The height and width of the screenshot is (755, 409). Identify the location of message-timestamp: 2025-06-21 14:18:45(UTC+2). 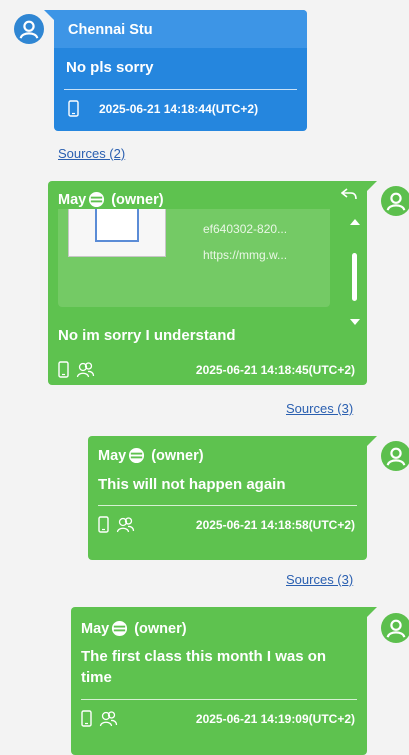
(275, 369).